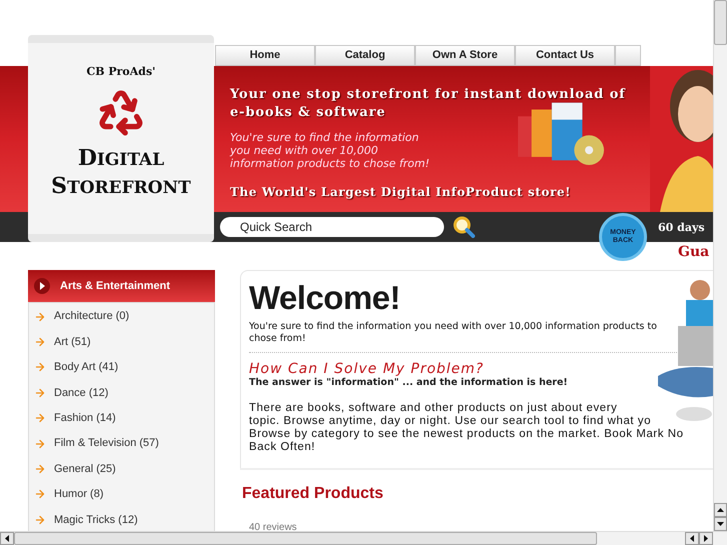 The width and height of the screenshot is (727, 545). What do you see at coordinates (325, 298) in the screenshot?
I see `welcome-title: Welcome!` at bounding box center [325, 298].